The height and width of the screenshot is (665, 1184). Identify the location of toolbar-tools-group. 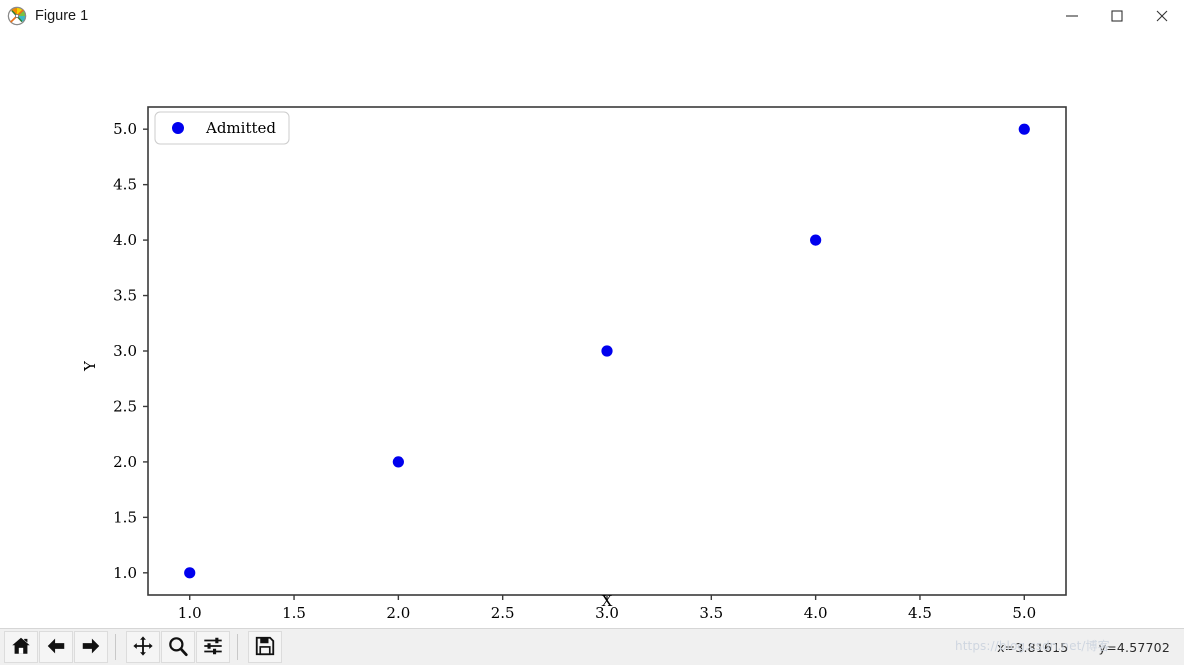
(176, 647).